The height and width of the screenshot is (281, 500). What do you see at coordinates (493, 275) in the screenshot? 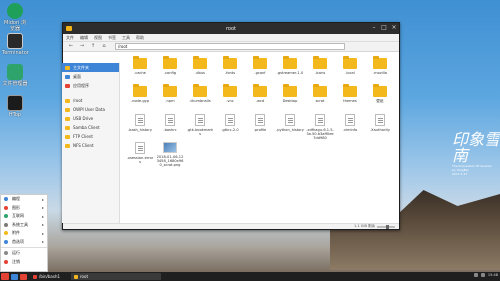
I see `clock: 15:48` at bounding box center [493, 275].